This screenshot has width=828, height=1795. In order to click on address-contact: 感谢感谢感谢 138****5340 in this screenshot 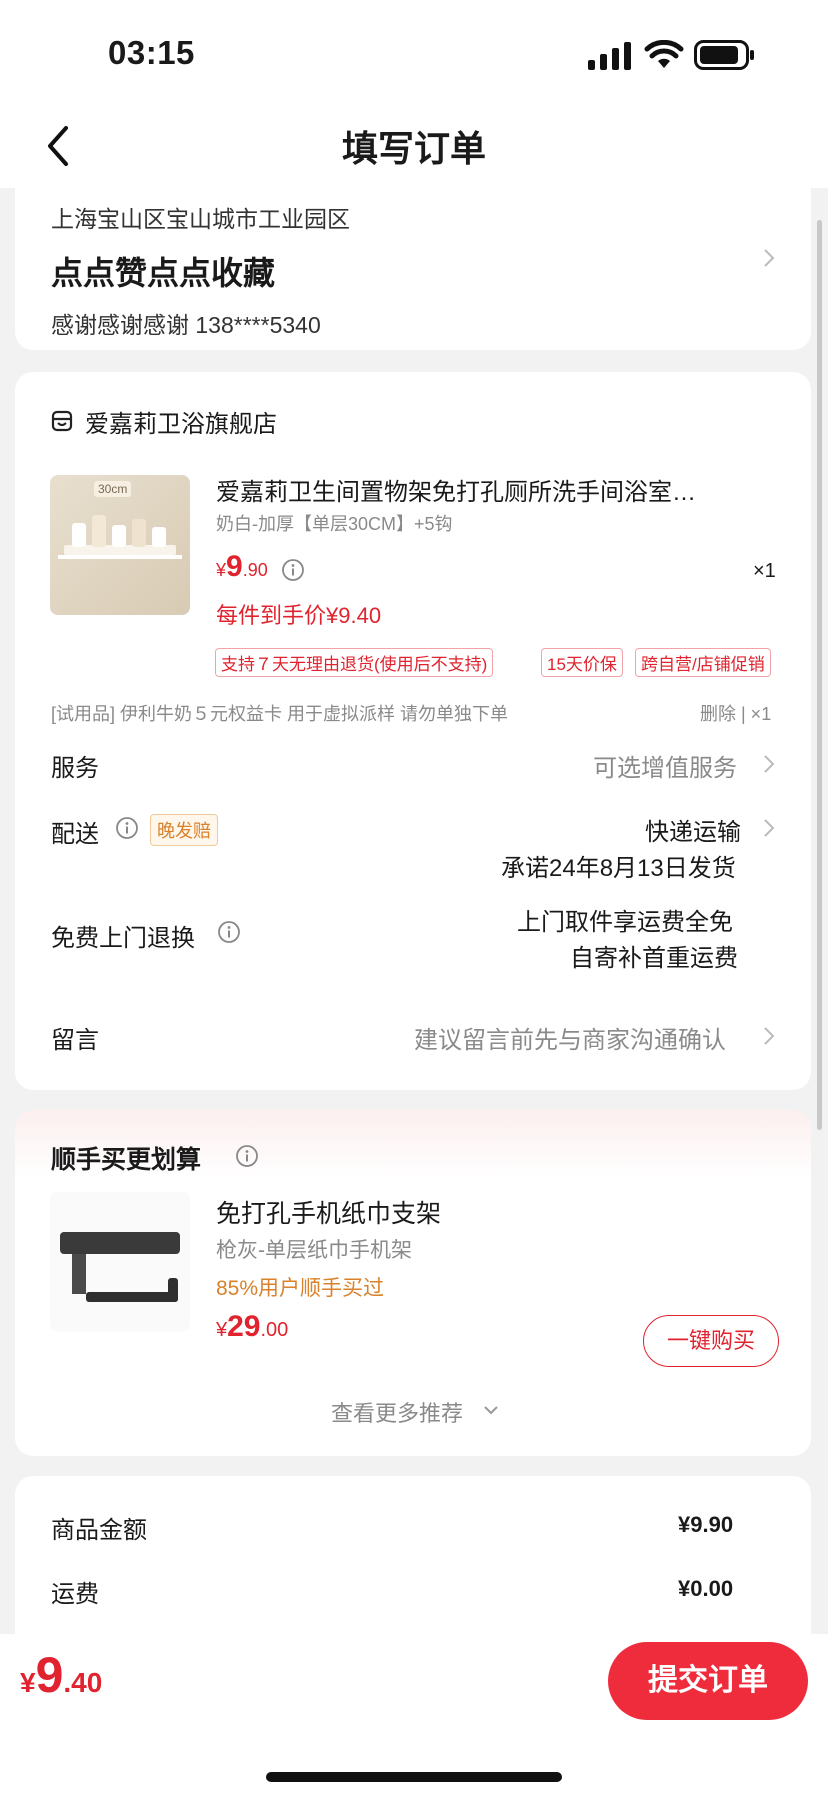, I will do `click(186, 325)`.